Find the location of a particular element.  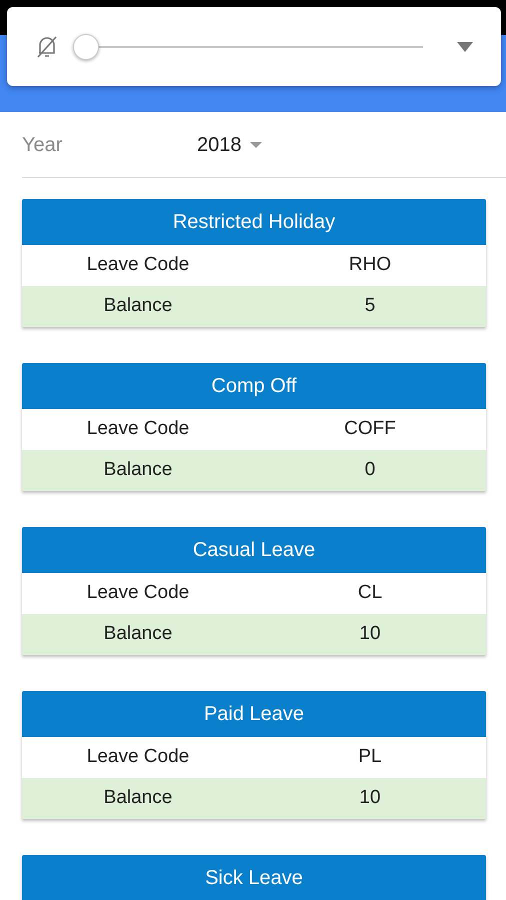

card-header: Casual Leave is located at coordinates (254, 550).